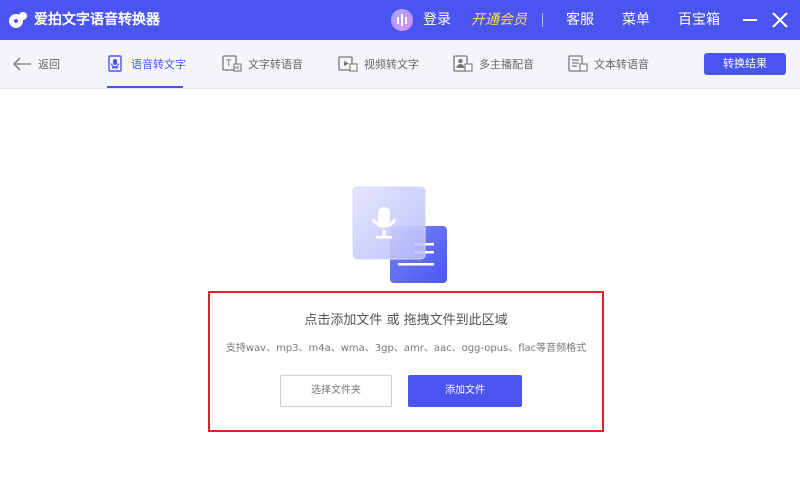 This screenshot has height=498, width=800. I want to click on menu-link: 菜单, so click(636, 20).